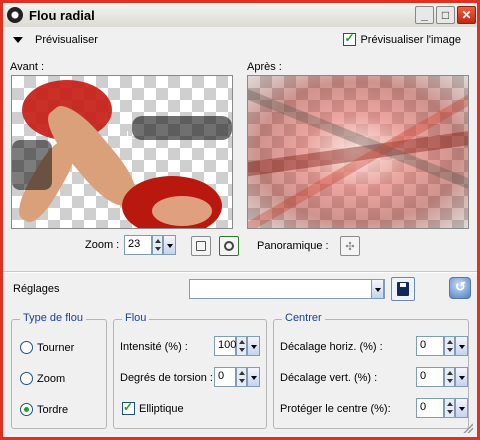  I want to click on magnifier-icon, so click(229, 246).